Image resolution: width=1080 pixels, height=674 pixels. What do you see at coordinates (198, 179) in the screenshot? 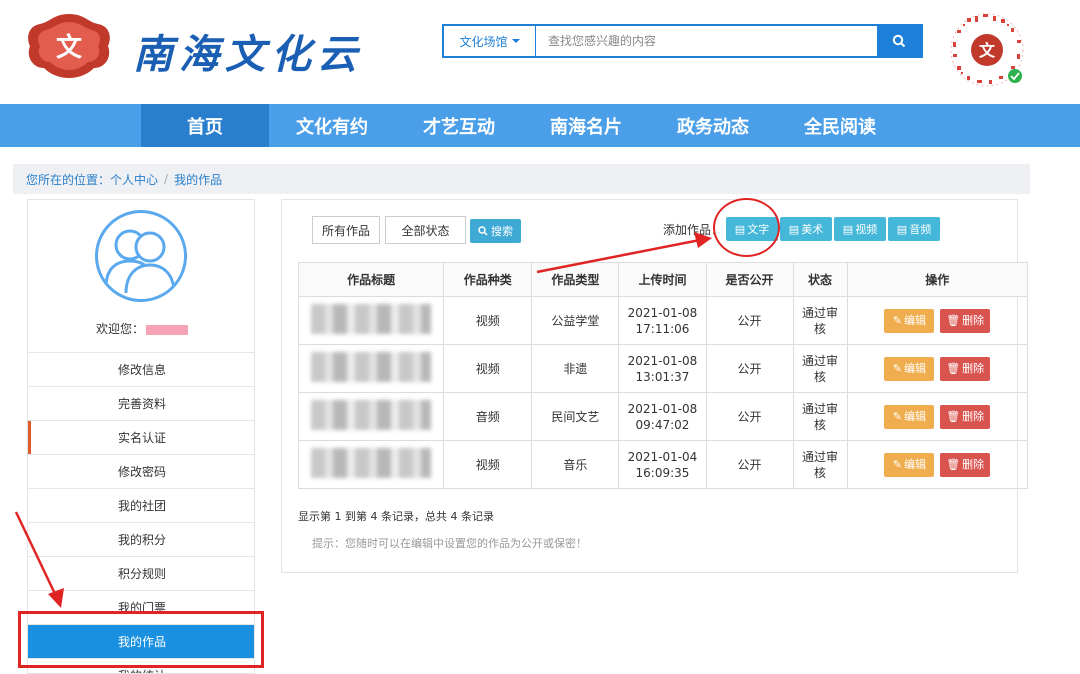
I see `breadcrumb-current: 我的作品` at bounding box center [198, 179].